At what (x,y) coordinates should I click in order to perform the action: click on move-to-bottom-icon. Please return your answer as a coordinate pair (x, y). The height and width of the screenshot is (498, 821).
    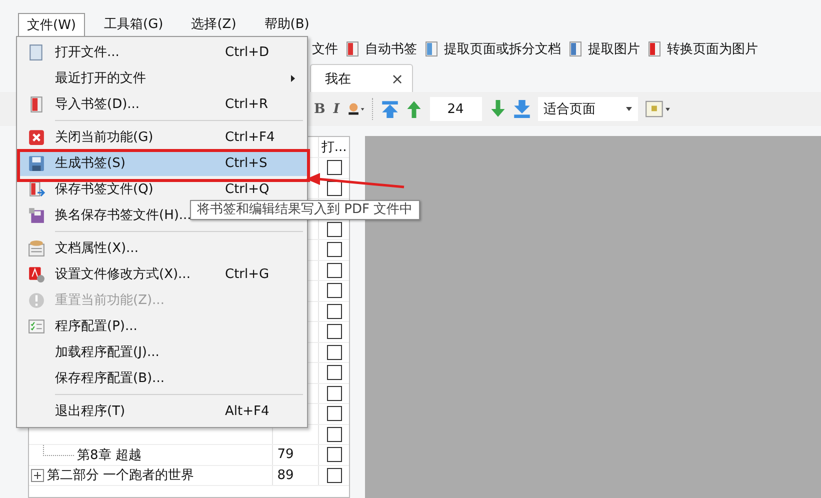
    Looking at the image, I should click on (521, 109).